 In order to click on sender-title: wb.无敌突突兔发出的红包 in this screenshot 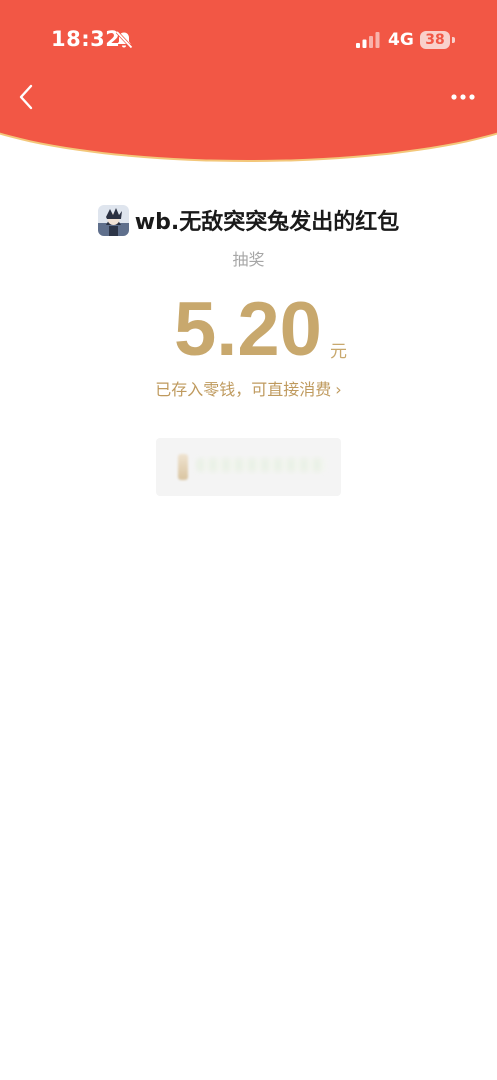, I will do `click(267, 222)`.